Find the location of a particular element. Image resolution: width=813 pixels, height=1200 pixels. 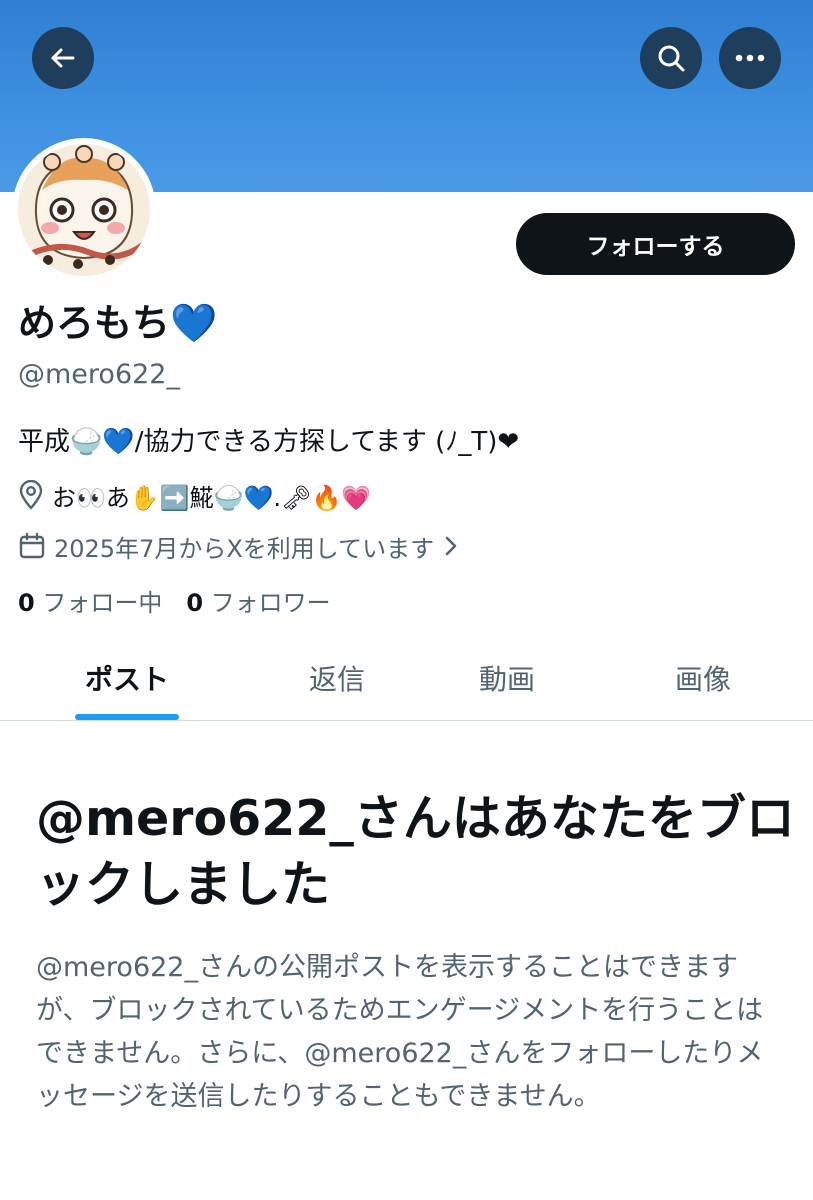

user-handle: @mero622_ is located at coordinates (99, 374).